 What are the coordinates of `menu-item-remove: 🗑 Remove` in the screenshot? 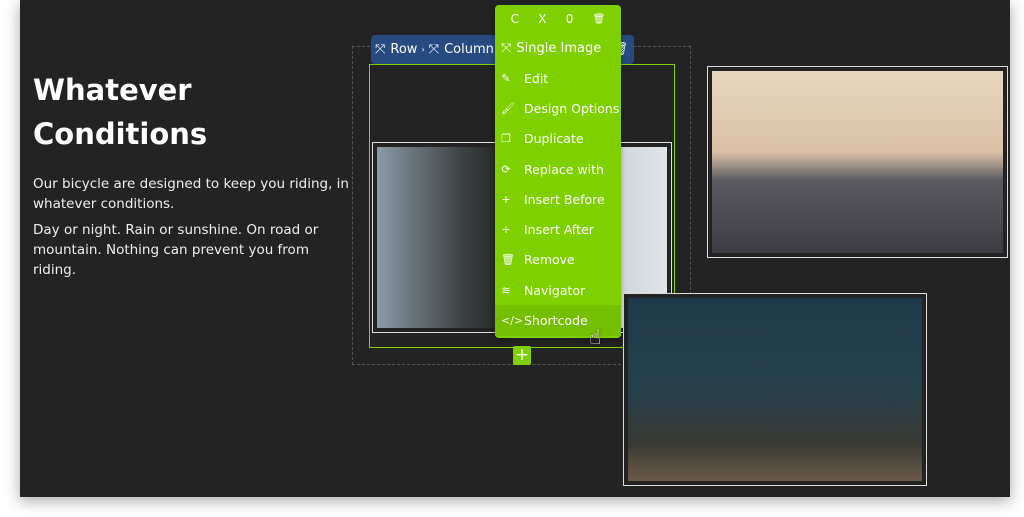 It's located at (558, 260).